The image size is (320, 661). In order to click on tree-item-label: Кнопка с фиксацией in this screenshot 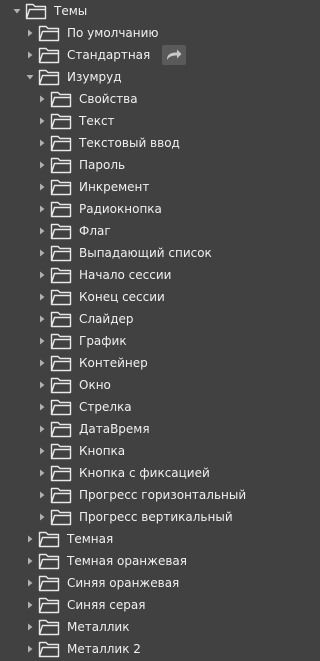, I will do `click(144, 473)`.